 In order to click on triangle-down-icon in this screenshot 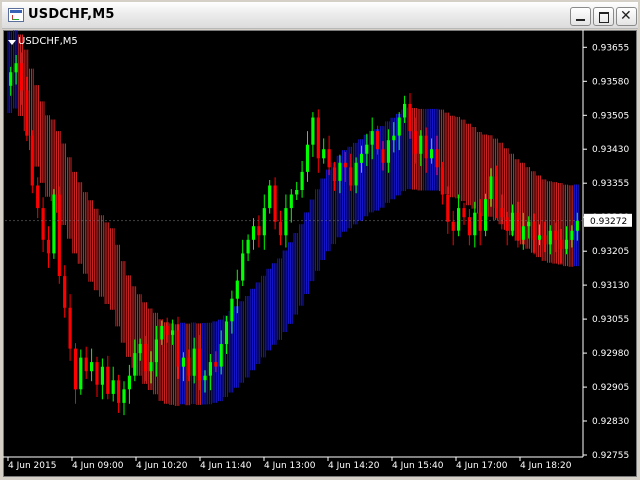, I will do `click(12, 42)`.